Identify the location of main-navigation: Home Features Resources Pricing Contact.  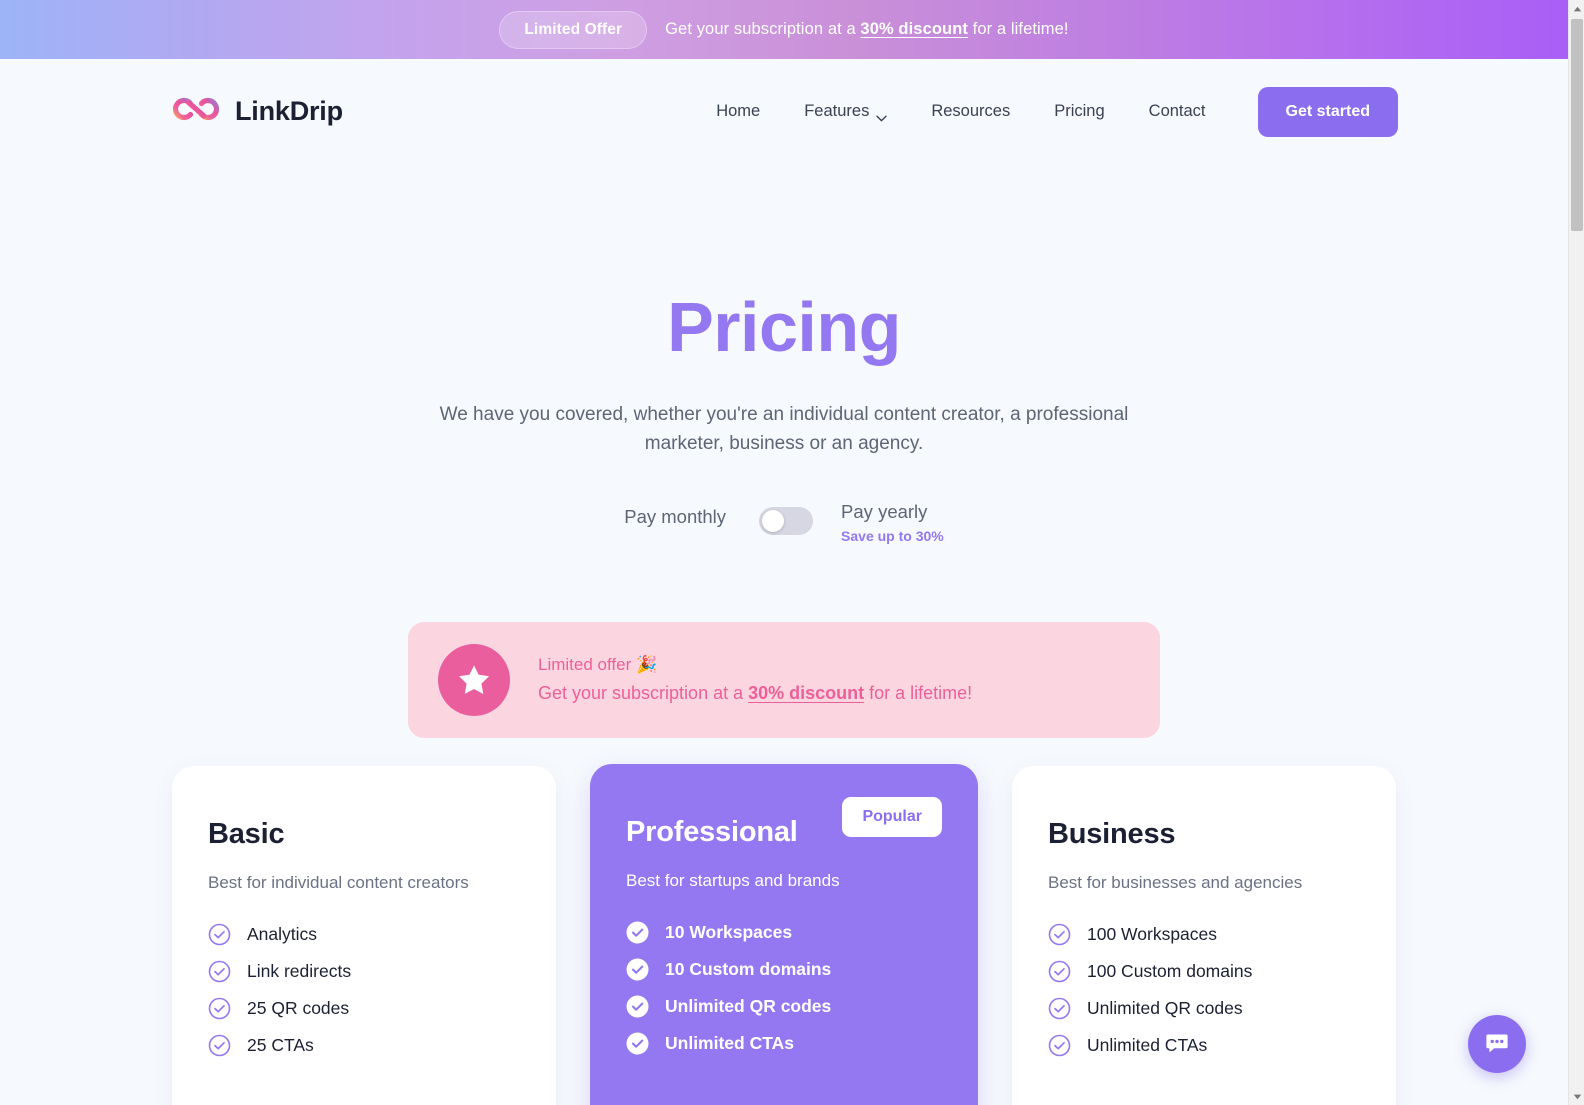
(1046, 111).